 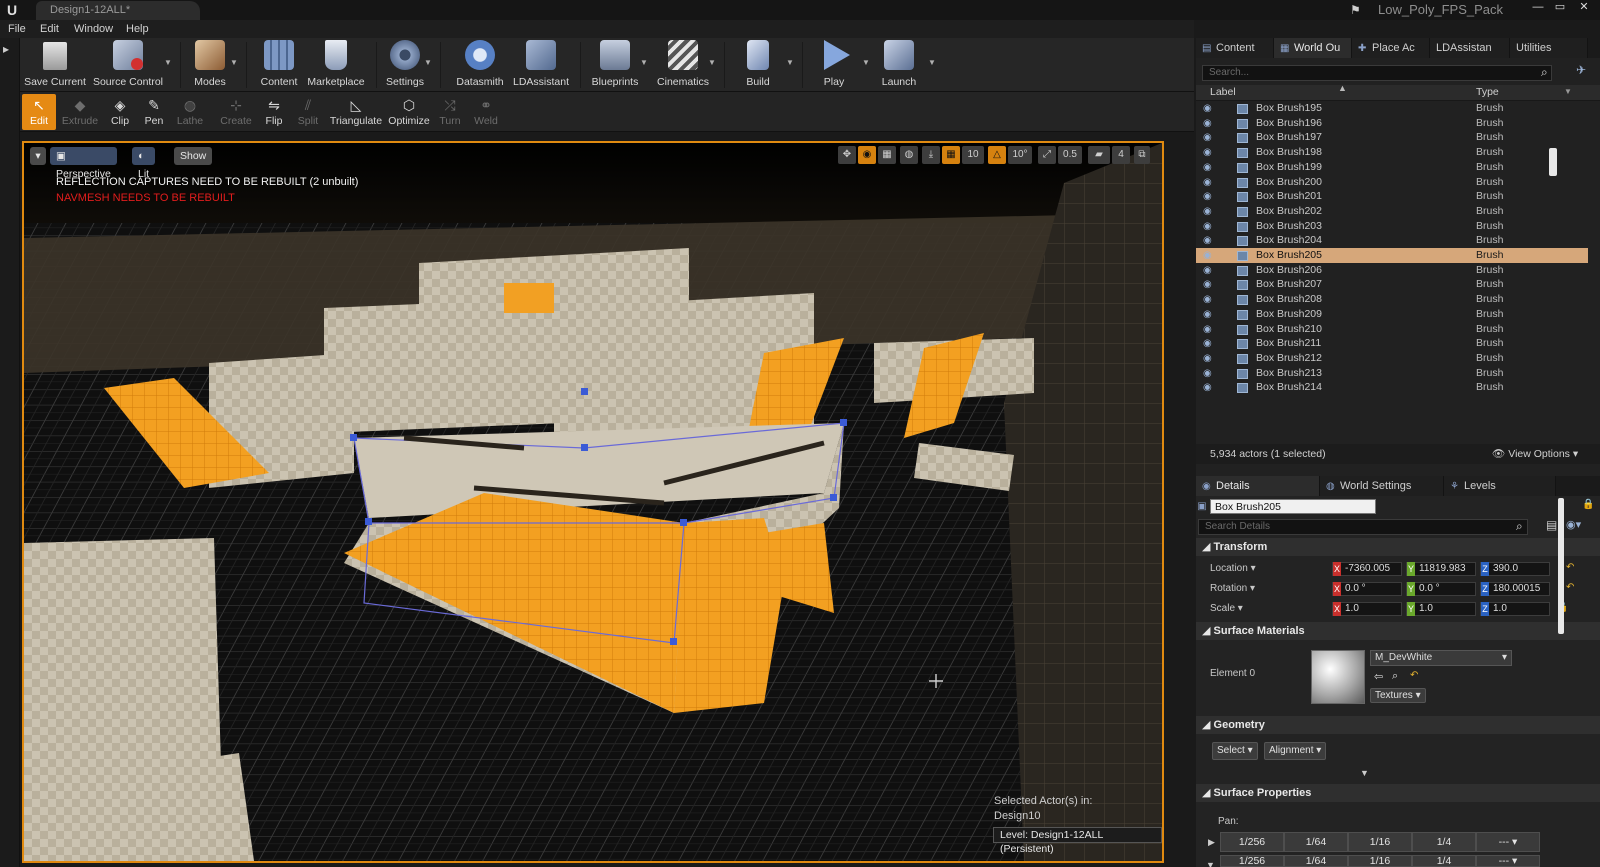 I want to click on viewport-options-dropdown: ▾, so click(x=38, y=156).